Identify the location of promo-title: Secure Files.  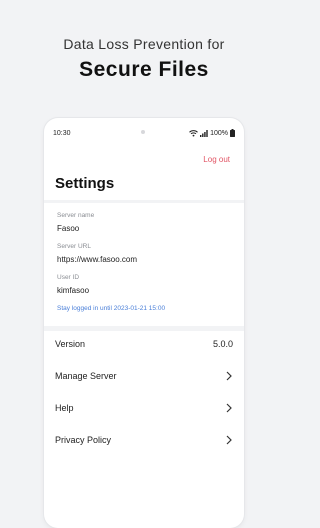
(144, 69).